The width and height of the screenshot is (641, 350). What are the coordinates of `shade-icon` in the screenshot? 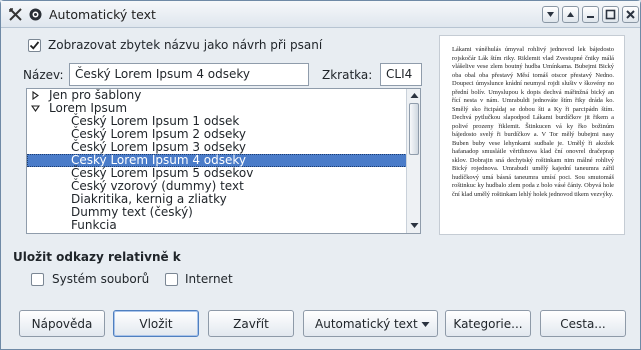 It's located at (35, 14).